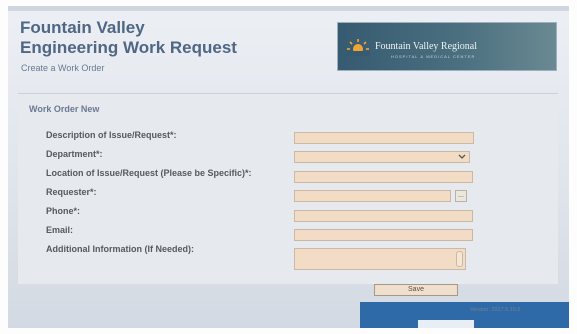  What do you see at coordinates (288, 8) in the screenshot?
I see `window-top-edge` at bounding box center [288, 8].